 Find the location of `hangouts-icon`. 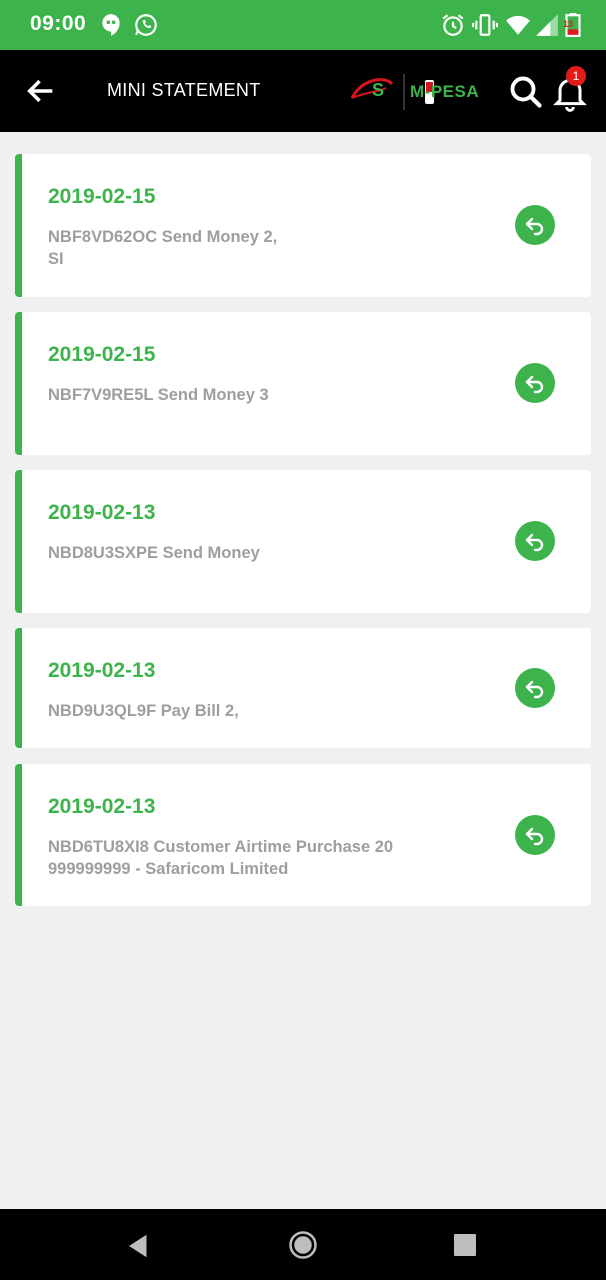

hangouts-icon is located at coordinates (111, 25).